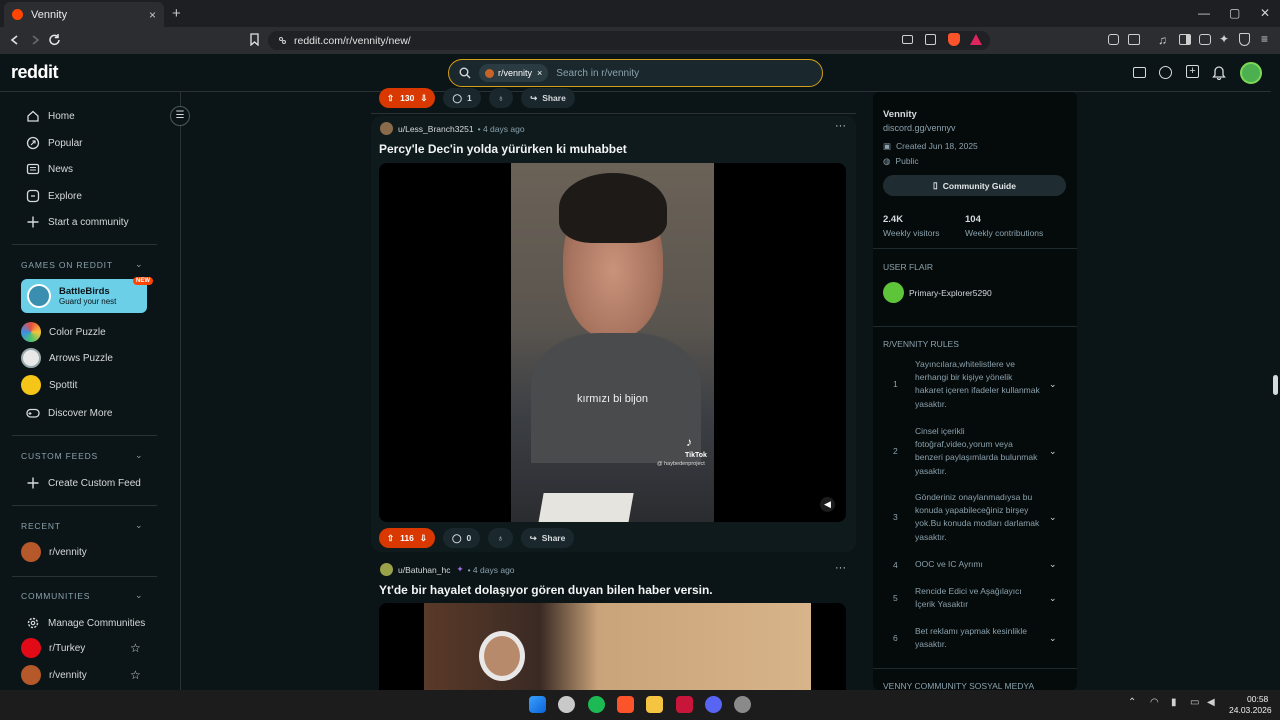  Describe the element at coordinates (49, 385) in the screenshot. I see `game-spottit: Spottit` at that location.